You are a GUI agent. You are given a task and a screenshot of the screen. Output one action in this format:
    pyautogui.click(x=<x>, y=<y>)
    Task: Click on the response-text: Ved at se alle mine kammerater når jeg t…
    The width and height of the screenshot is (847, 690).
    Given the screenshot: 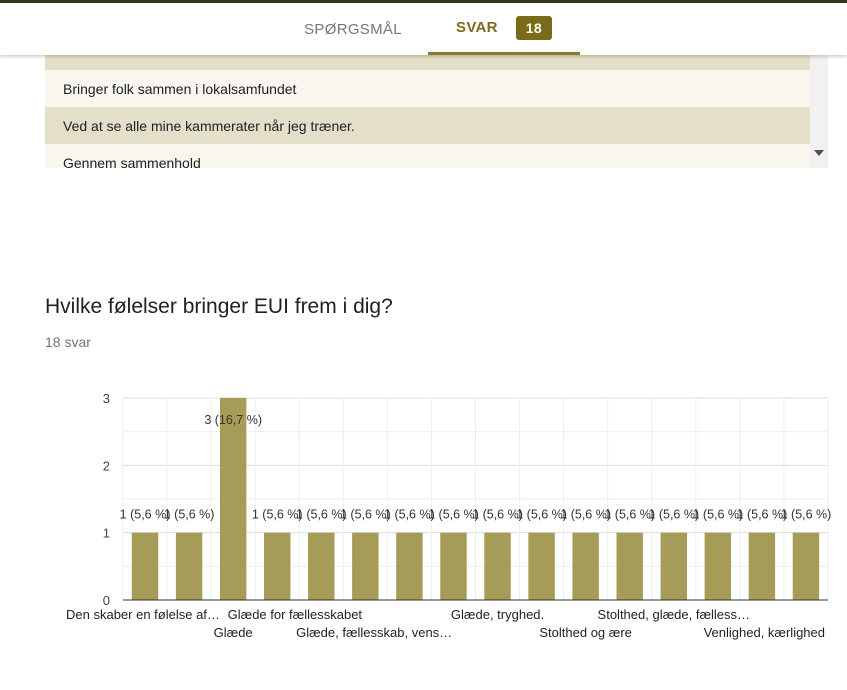 What is the action you would take?
    pyautogui.click(x=209, y=125)
    